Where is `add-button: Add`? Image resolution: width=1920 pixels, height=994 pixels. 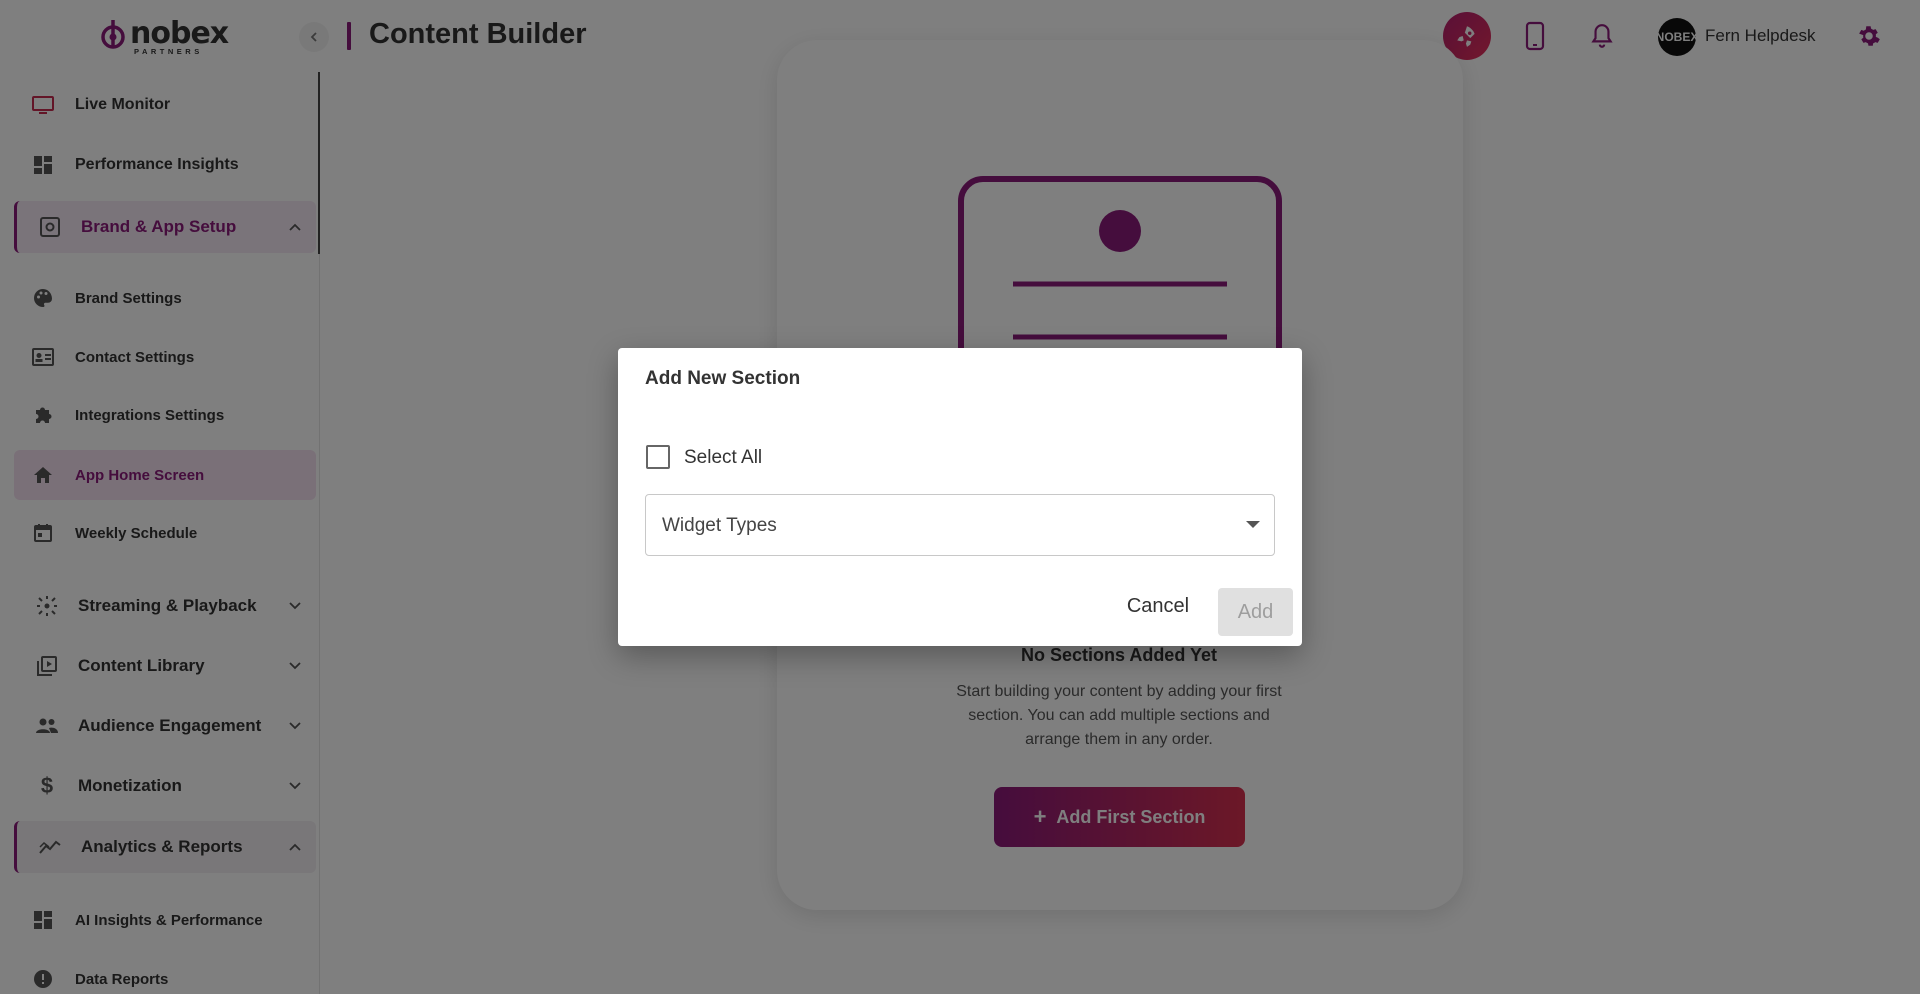
add-button: Add is located at coordinates (1255, 612).